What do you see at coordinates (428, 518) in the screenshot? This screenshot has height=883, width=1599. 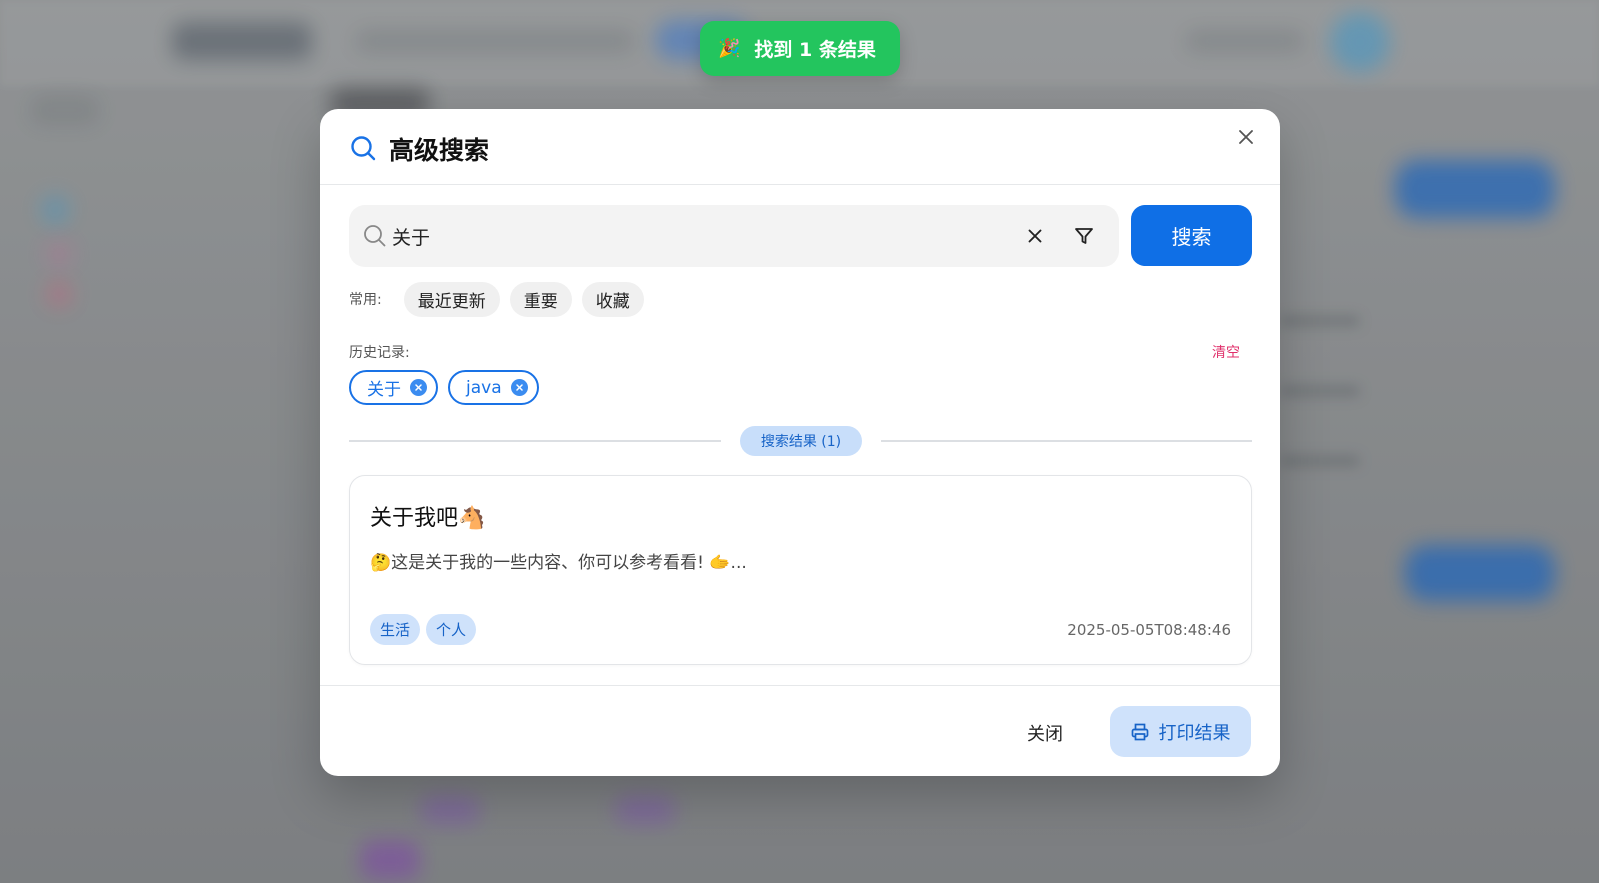 I see `result-title: 关于我吧🐴` at bounding box center [428, 518].